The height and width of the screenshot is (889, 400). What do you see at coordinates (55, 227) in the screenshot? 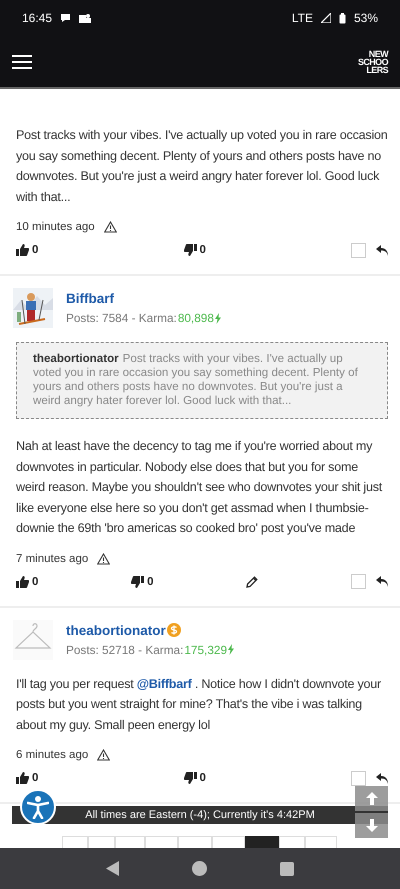
I see `post-time: 10 minutes ago` at bounding box center [55, 227].